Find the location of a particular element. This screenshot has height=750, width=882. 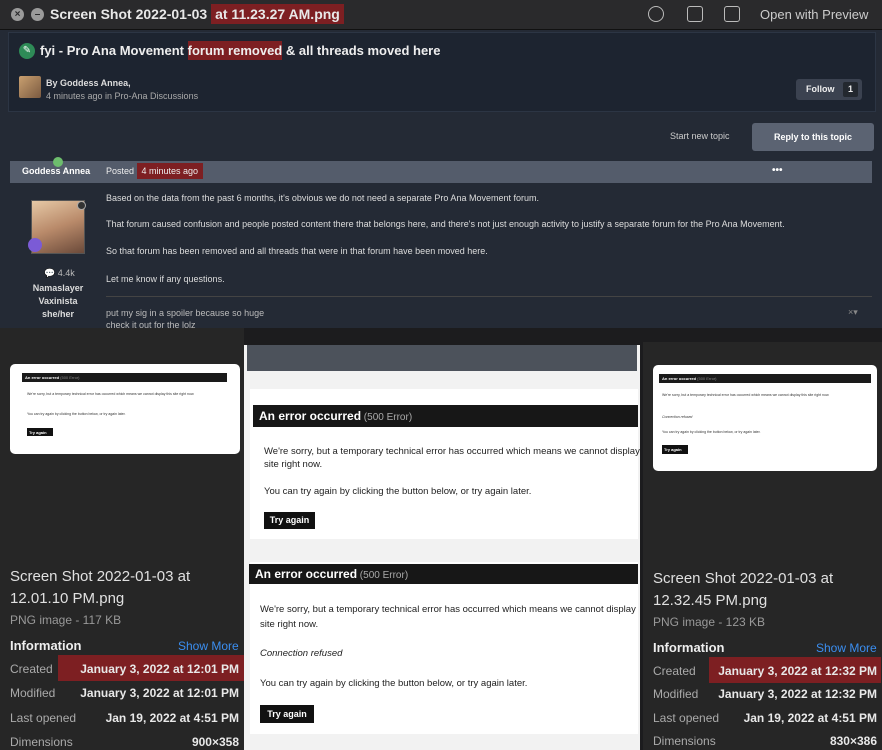

share-icon is located at coordinates (732, 14).